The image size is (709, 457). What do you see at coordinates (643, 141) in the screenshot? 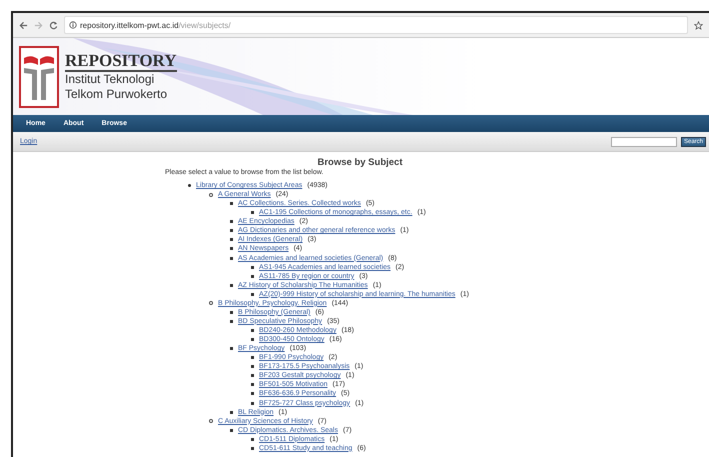
I see `search-field` at bounding box center [643, 141].